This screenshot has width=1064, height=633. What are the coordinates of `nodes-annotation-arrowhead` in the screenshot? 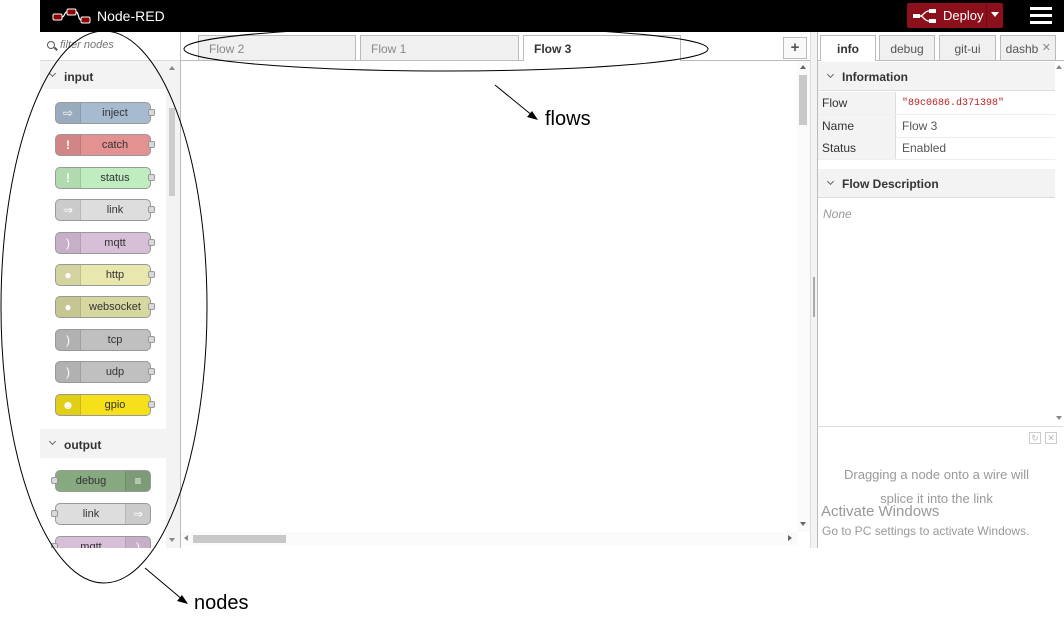 It's located at (182, 599).